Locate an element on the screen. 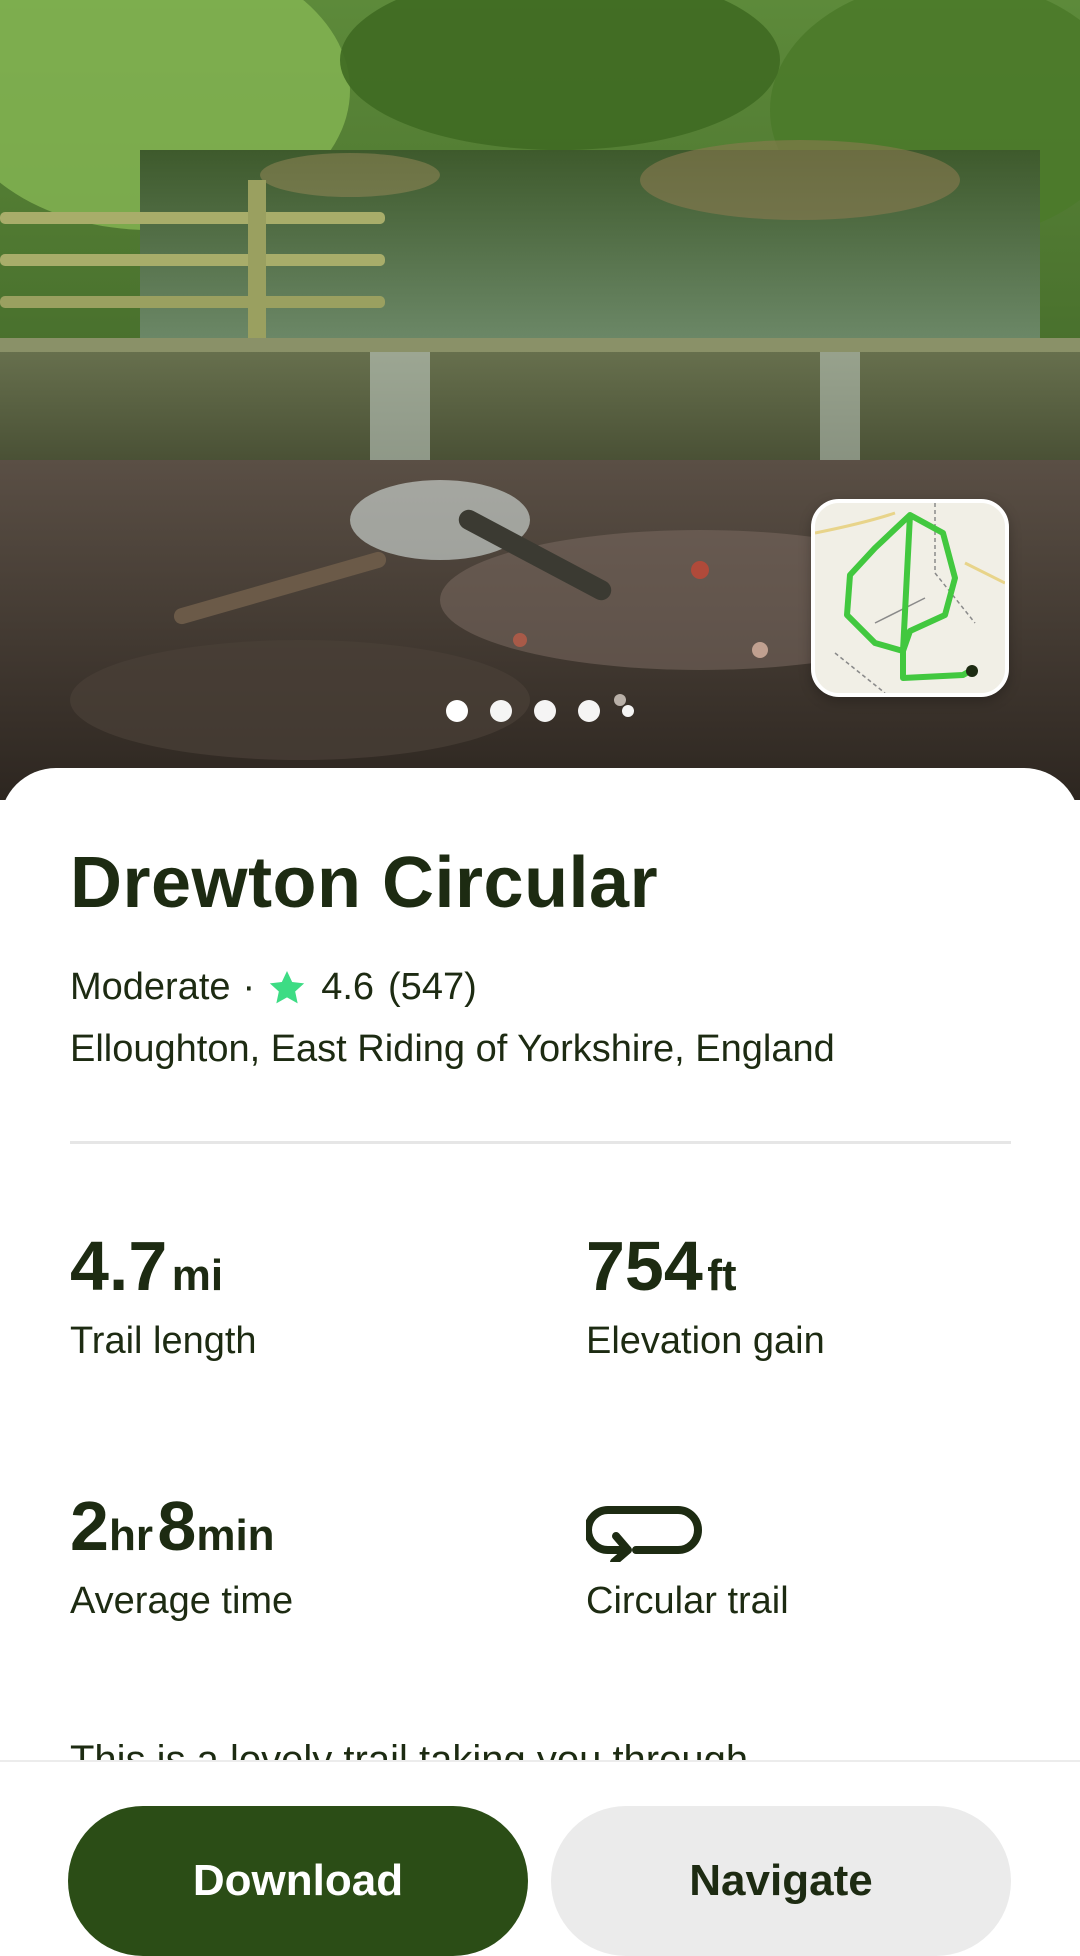  elevation-label: Elevation gain is located at coordinates (705, 1341).